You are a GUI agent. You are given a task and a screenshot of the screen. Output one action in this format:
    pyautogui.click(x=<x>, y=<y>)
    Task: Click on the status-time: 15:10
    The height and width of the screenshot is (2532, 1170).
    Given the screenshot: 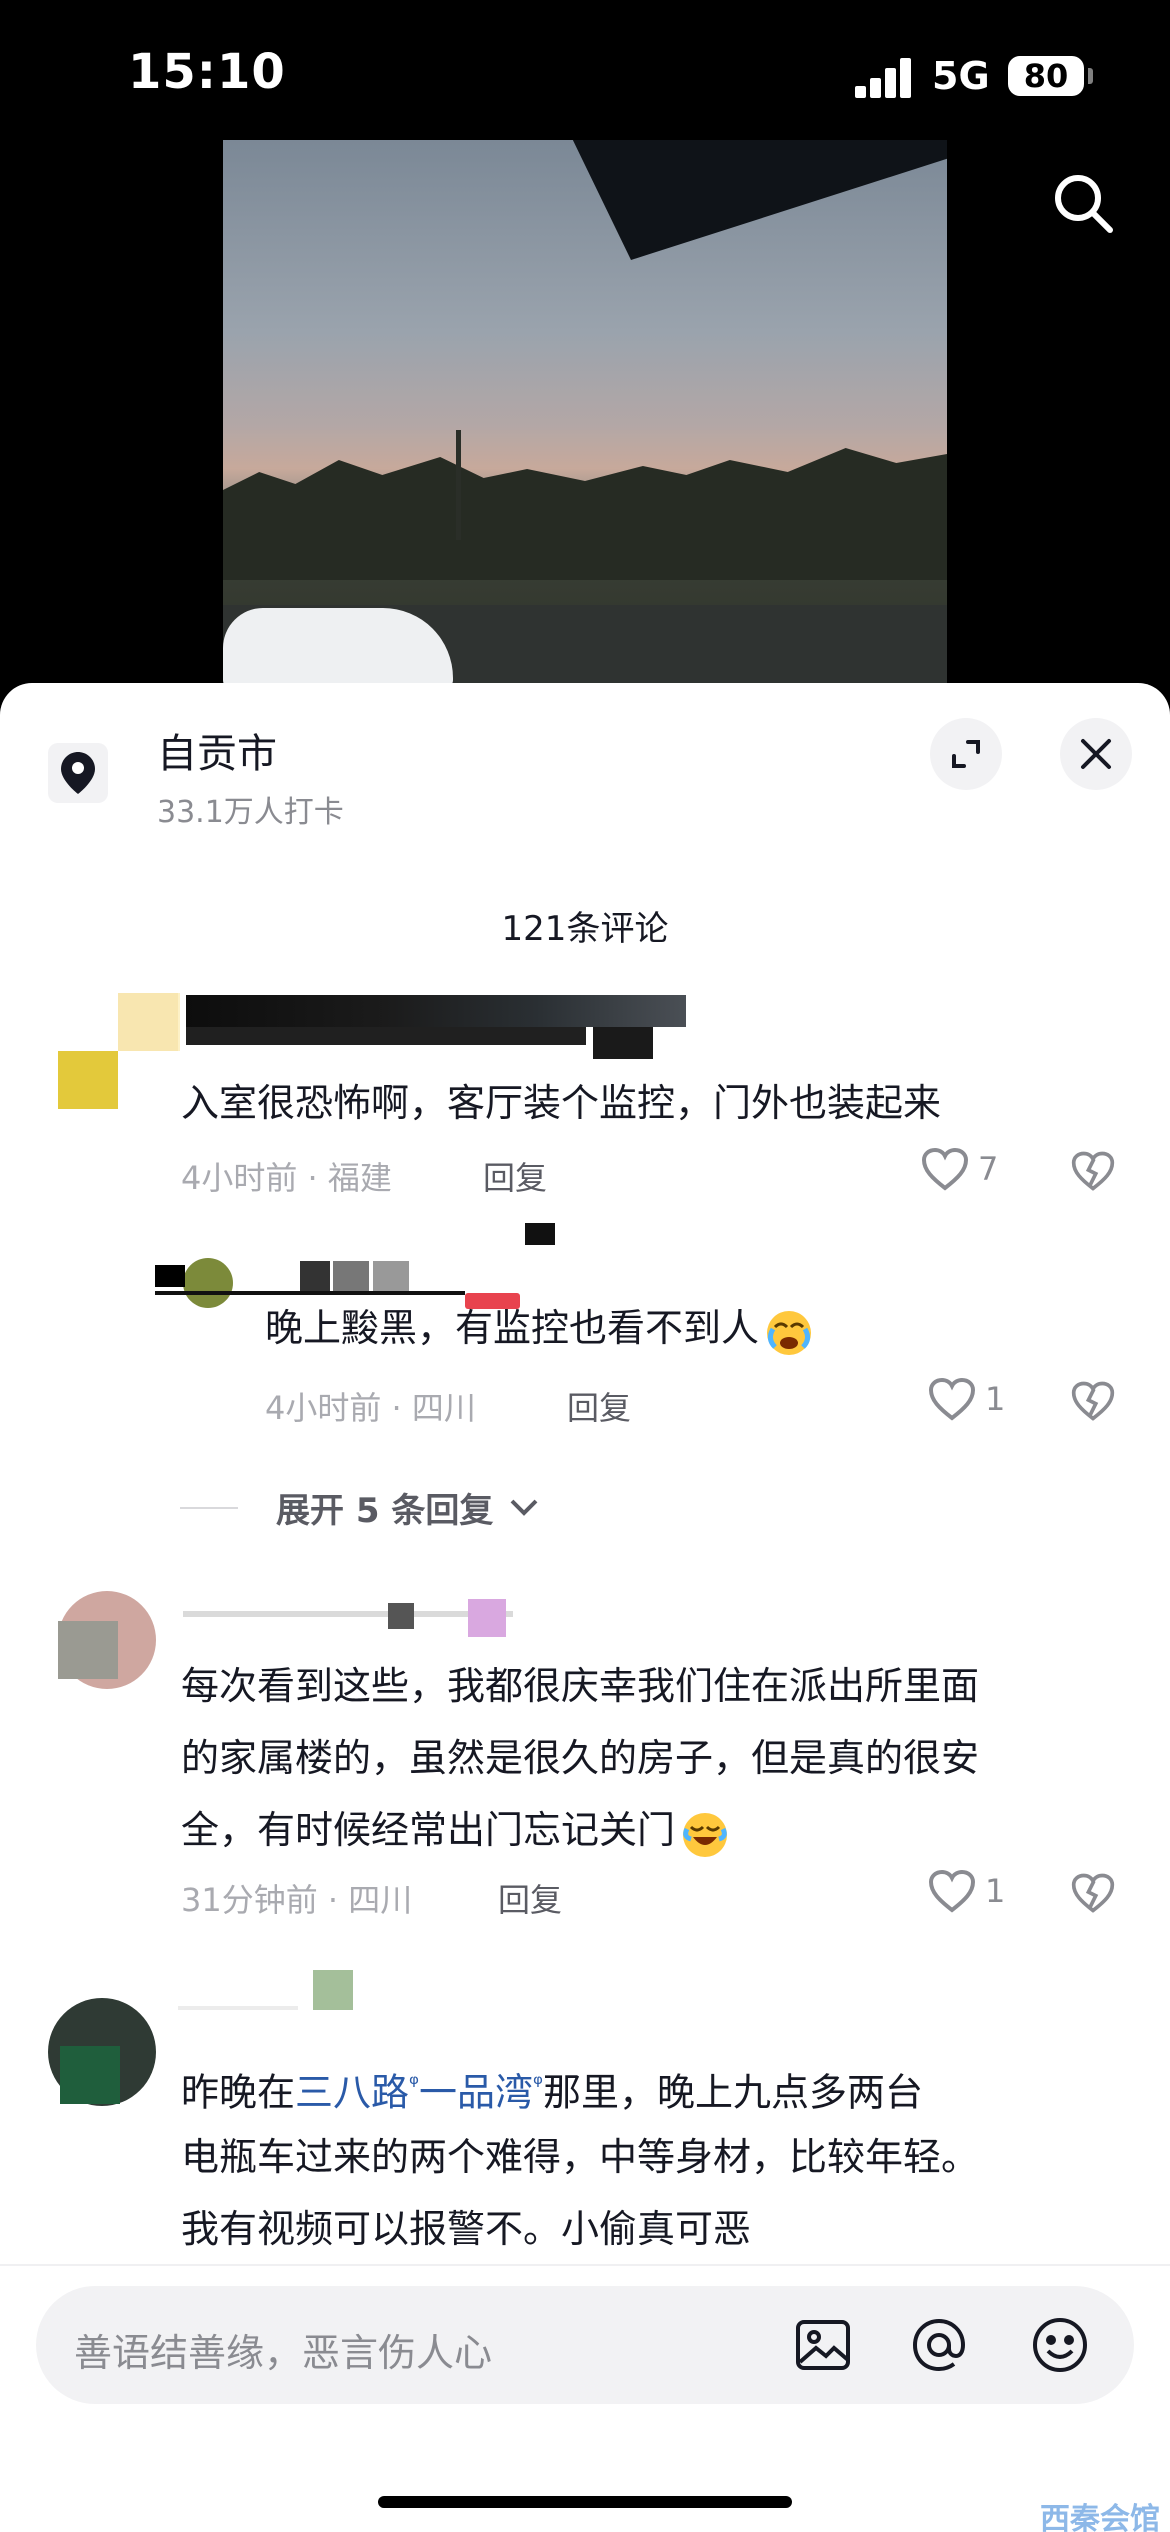 What is the action you would take?
    pyautogui.click(x=207, y=72)
    